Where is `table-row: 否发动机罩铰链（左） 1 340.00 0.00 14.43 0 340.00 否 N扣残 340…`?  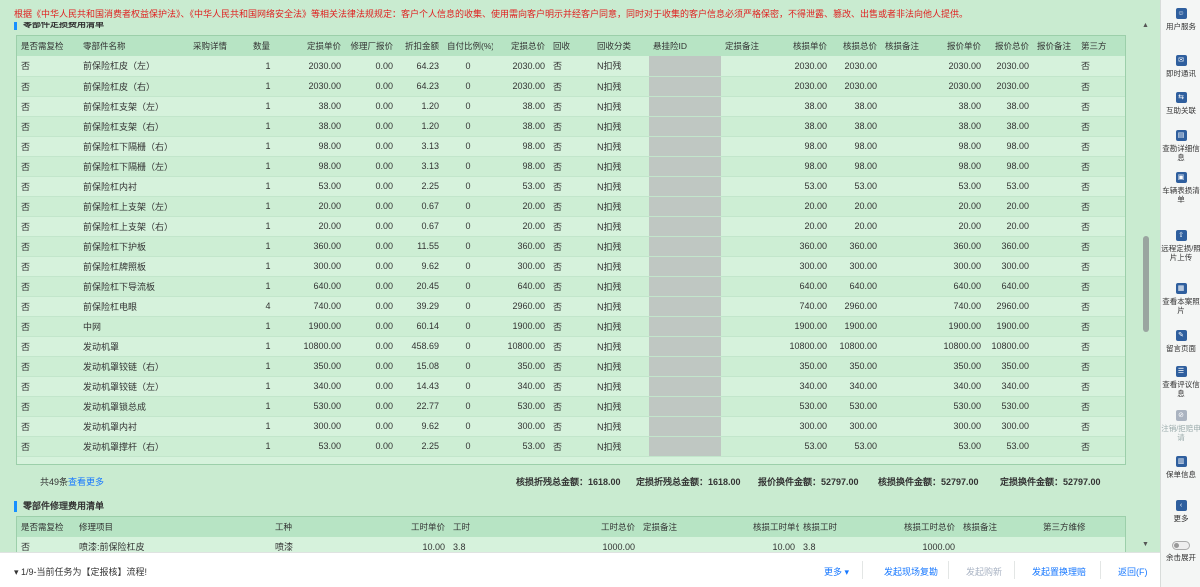
table-row: 否发动机罩铰链（左） 1 340.00 0.00 14.43 0 340.00 否 N扣残 340… is located at coordinates (571, 386).